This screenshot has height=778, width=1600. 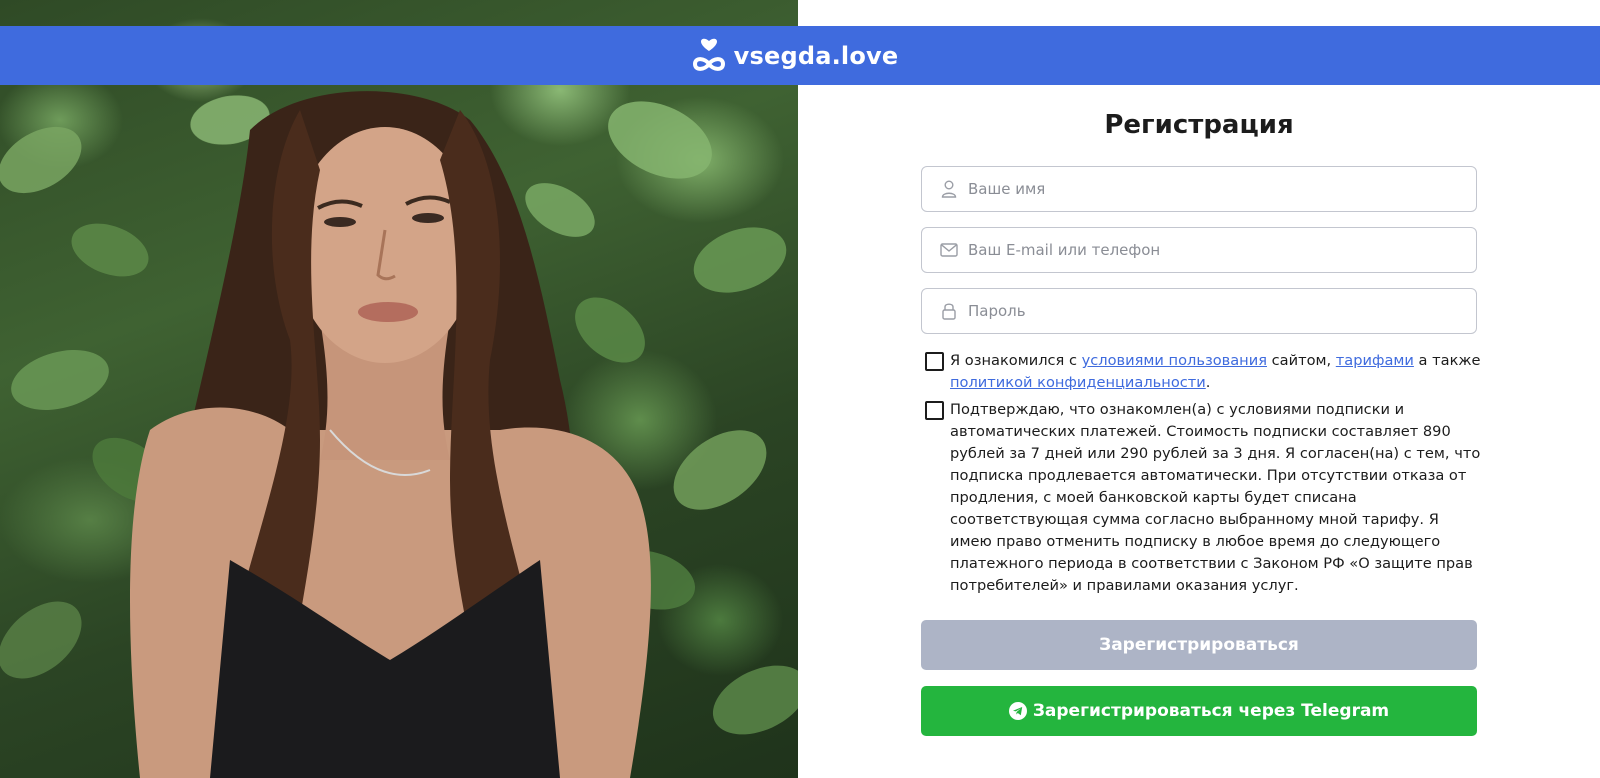 What do you see at coordinates (1375, 360) in the screenshot?
I see `tariffs-link: тарифами` at bounding box center [1375, 360].